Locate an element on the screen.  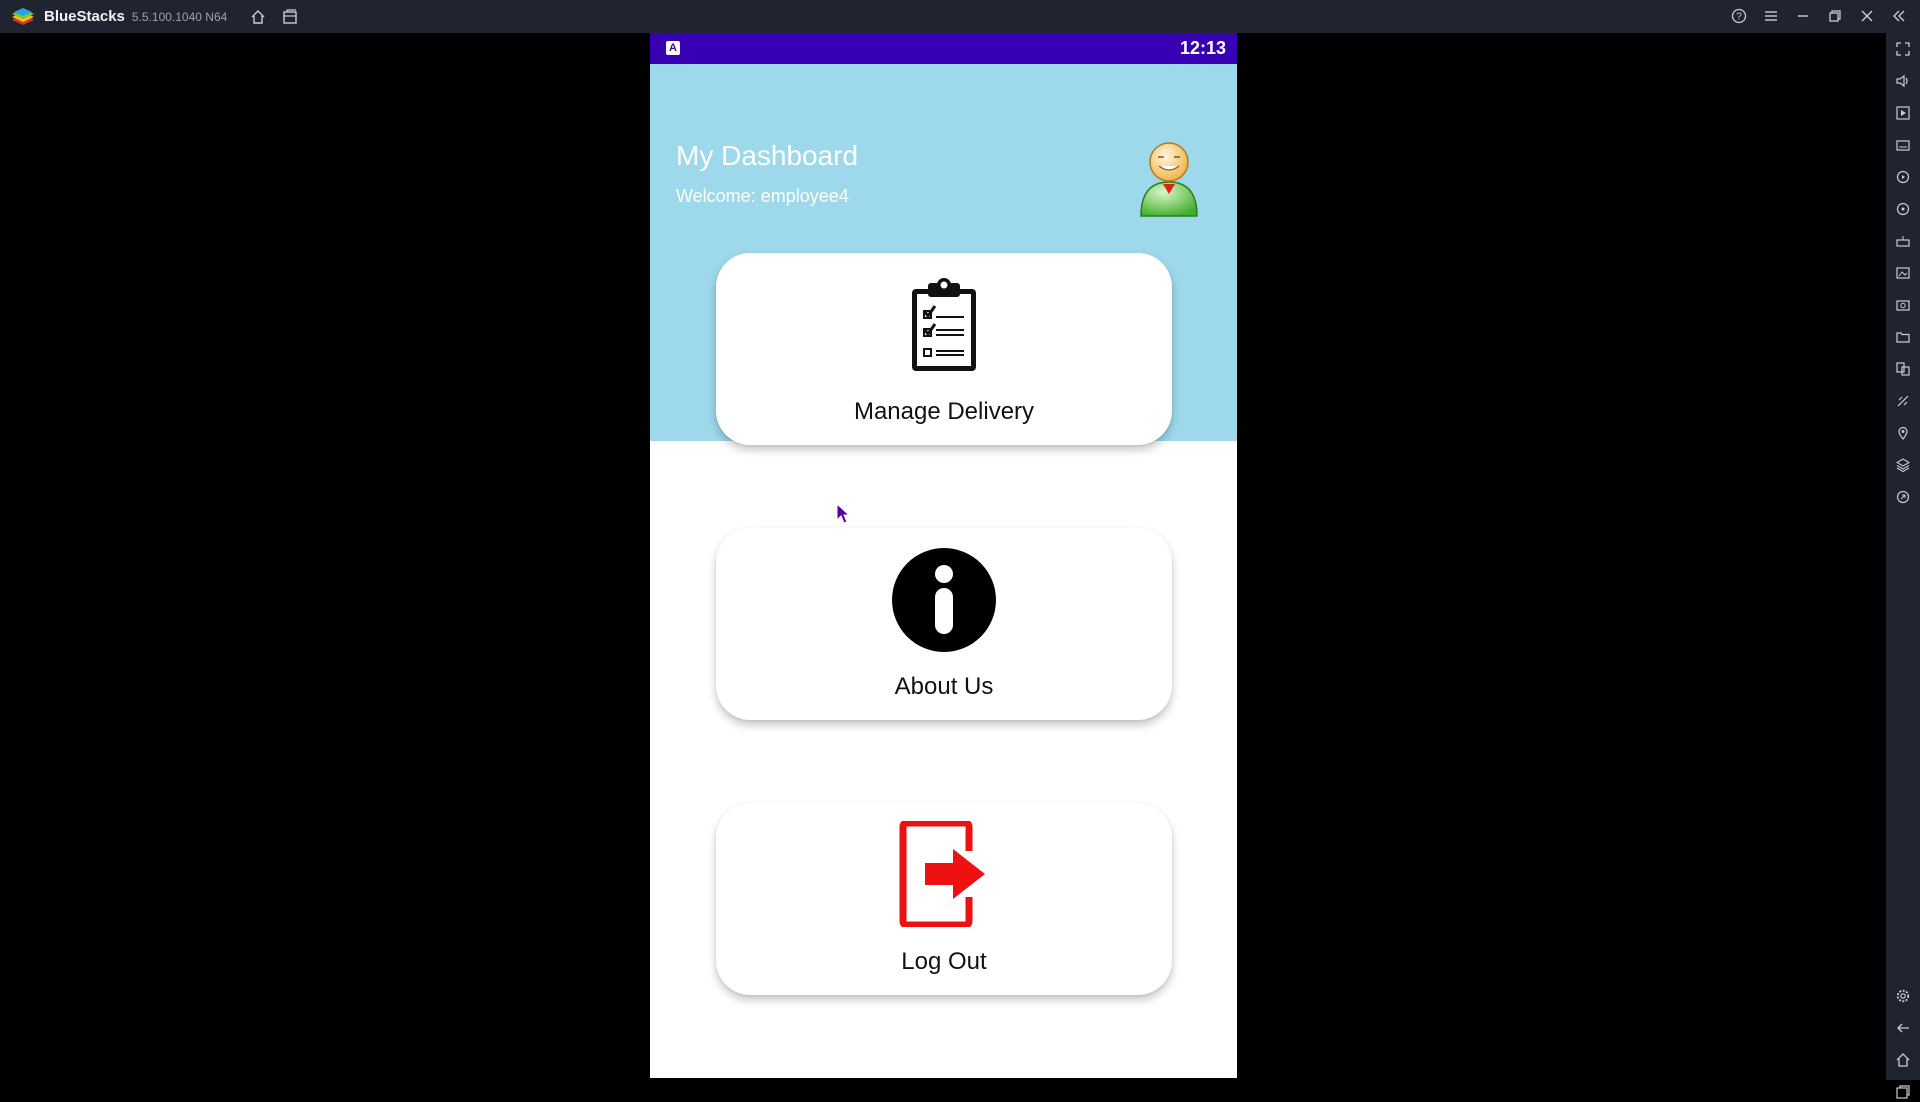
notification-icon: A is located at coordinates (673, 48).